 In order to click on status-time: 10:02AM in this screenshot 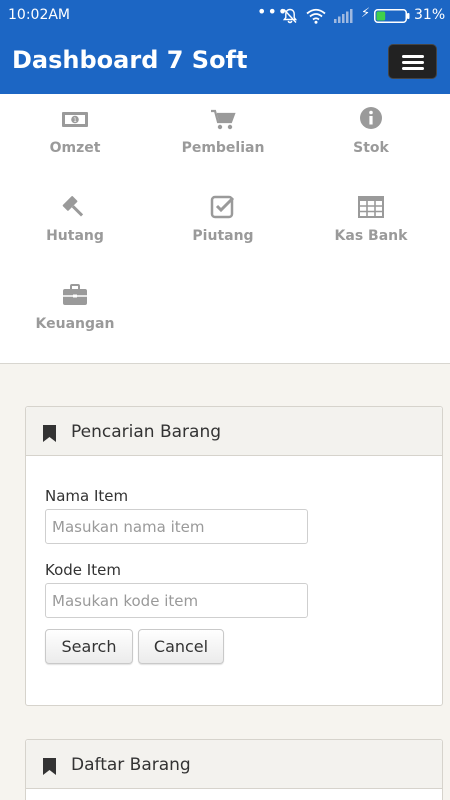, I will do `click(39, 15)`.